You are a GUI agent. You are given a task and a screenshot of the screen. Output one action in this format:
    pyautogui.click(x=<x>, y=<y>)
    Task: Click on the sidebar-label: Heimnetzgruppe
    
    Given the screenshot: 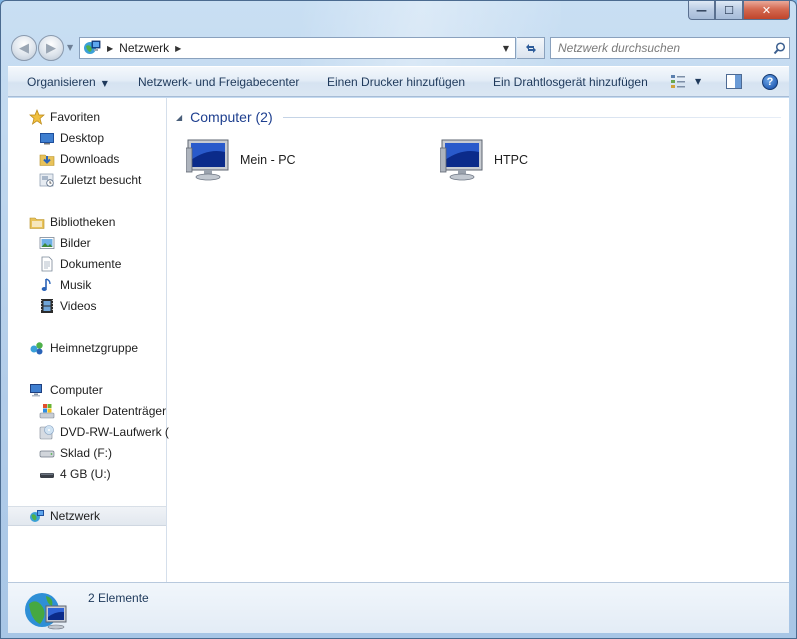 What is the action you would take?
    pyautogui.click(x=94, y=348)
    